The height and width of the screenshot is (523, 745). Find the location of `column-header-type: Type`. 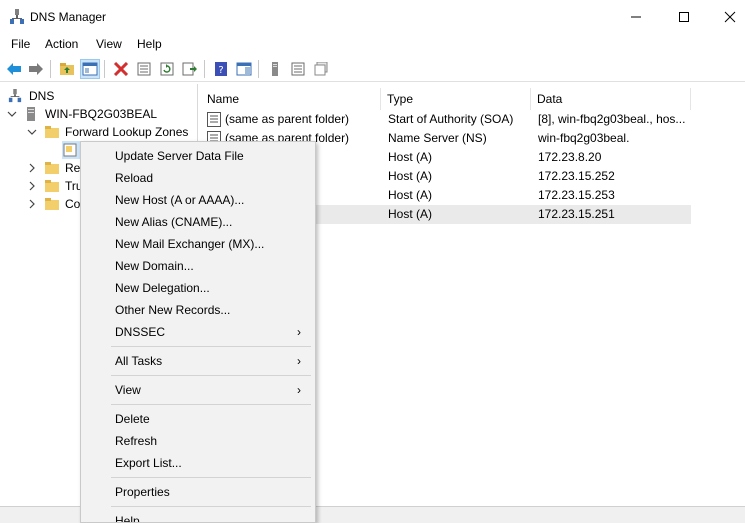

column-header-type: Type is located at coordinates (456, 99).